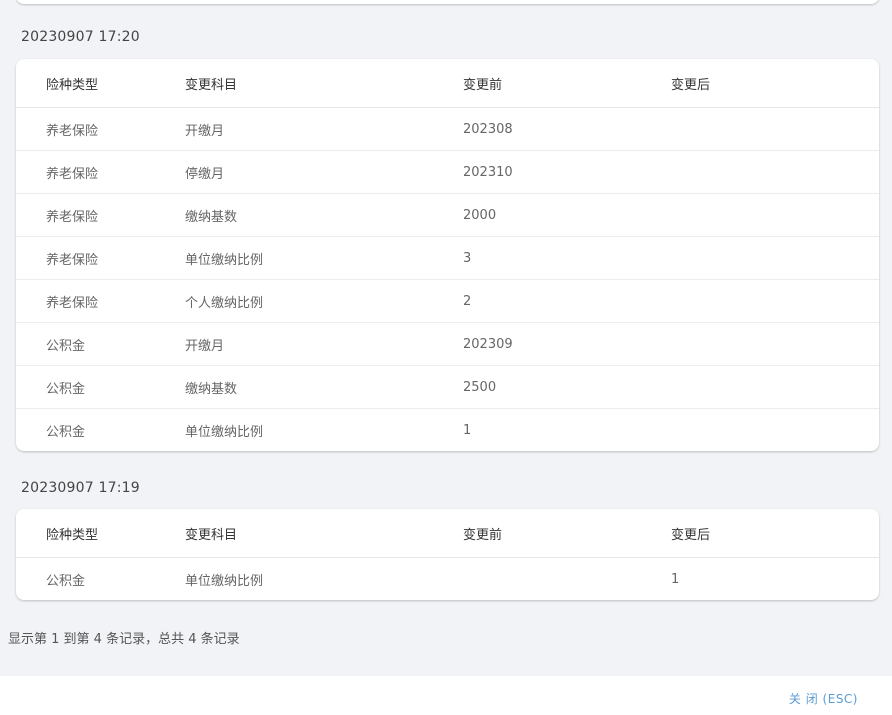 The image size is (892, 715). Describe the element at coordinates (447, 2) in the screenshot. I see `previous-card-edge` at that location.